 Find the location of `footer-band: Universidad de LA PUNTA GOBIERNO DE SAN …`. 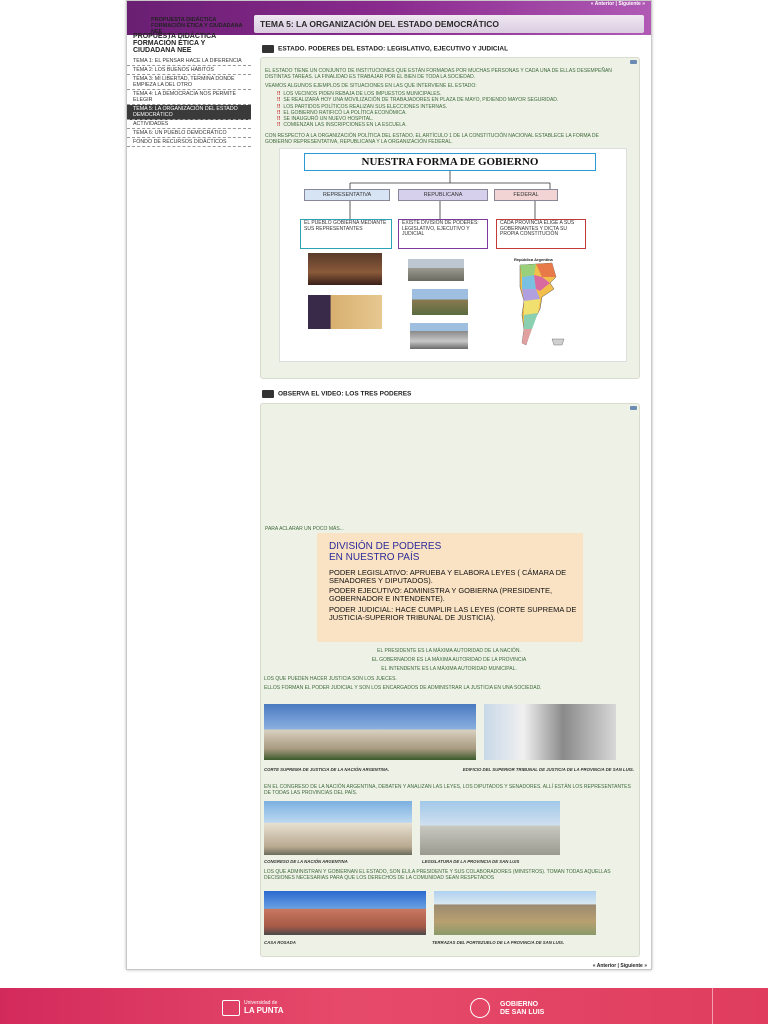

footer-band: Universidad de LA PUNTA GOBIERNO DE SAN … is located at coordinates (384, 1006).